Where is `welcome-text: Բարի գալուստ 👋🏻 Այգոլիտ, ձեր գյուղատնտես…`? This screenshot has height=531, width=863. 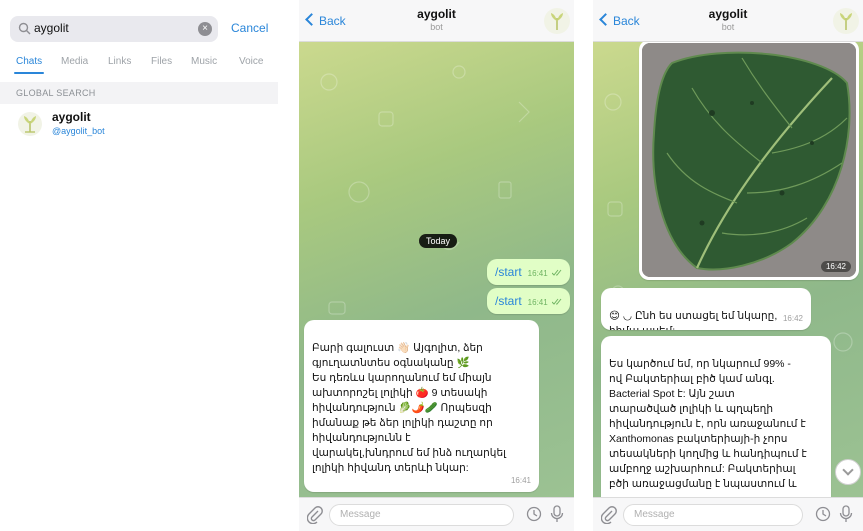
welcome-text: Բարի գալուստ 👋🏻 Այգոլիտ, ձեր գյուղատնտես… is located at coordinates (409, 408).